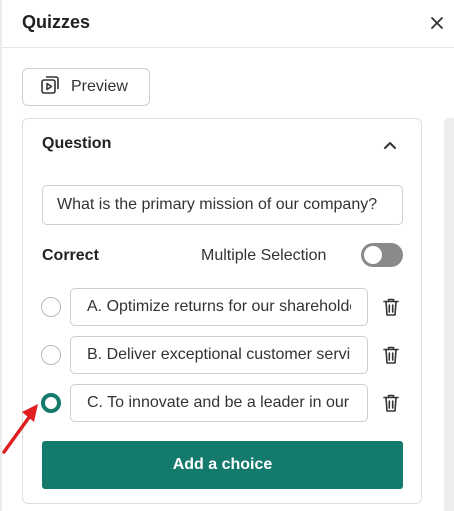 The height and width of the screenshot is (511, 454). What do you see at coordinates (449, 314) in the screenshot?
I see `scrollbar` at bounding box center [449, 314].